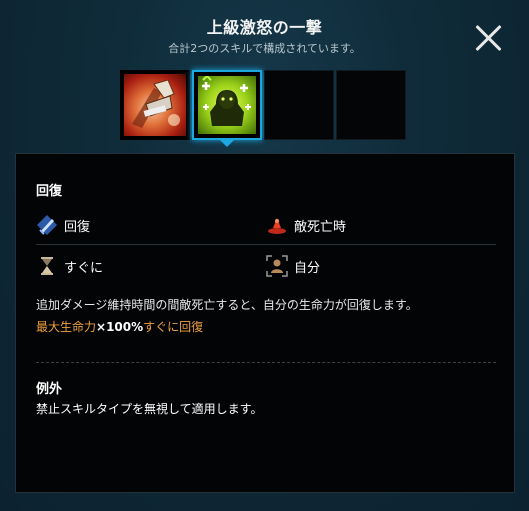 The image size is (529, 511). What do you see at coordinates (49, 389) in the screenshot?
I see `exception-title: 例外` at bounding box center [49, 389].